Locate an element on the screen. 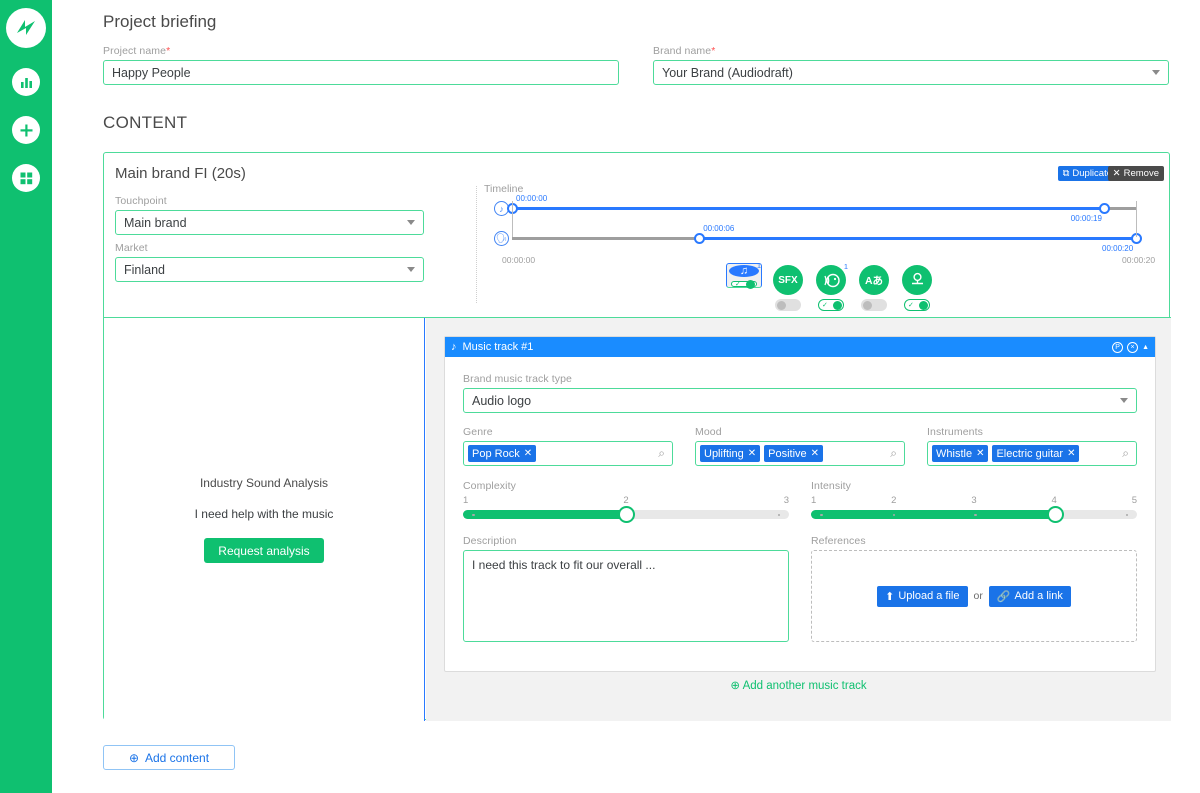 Image resolution: width=1200 pixels, height=793 pixels. remove-label: Remove is located at coordinates (1141, 173).